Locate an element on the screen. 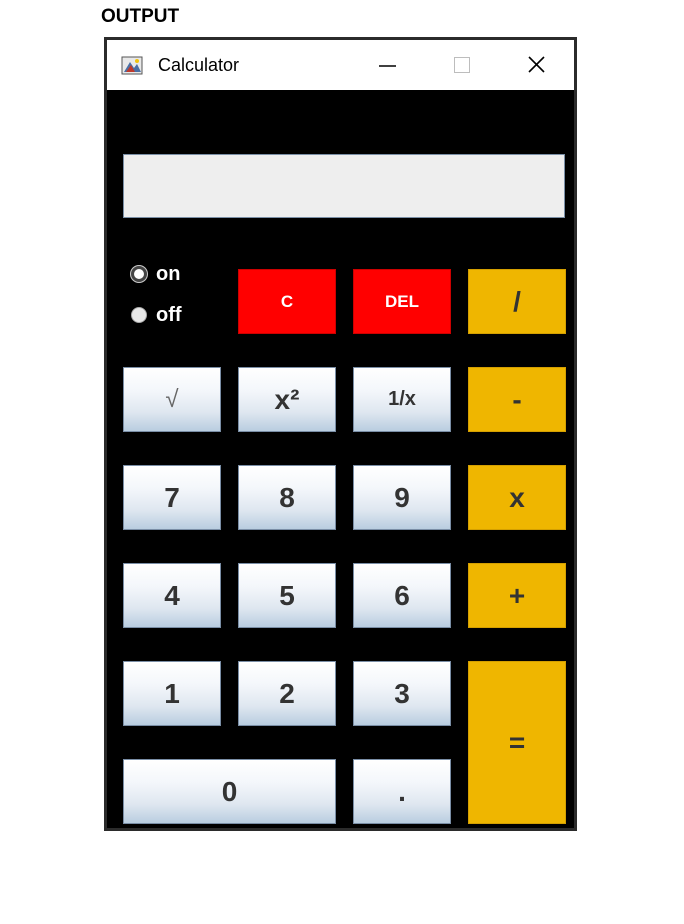  java-app-icon is located at coordinates (132, 65).